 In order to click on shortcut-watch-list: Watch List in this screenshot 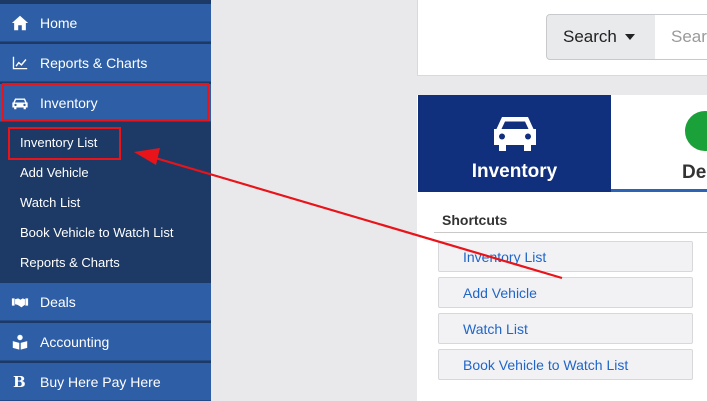, I will do `click(565, 328)`.